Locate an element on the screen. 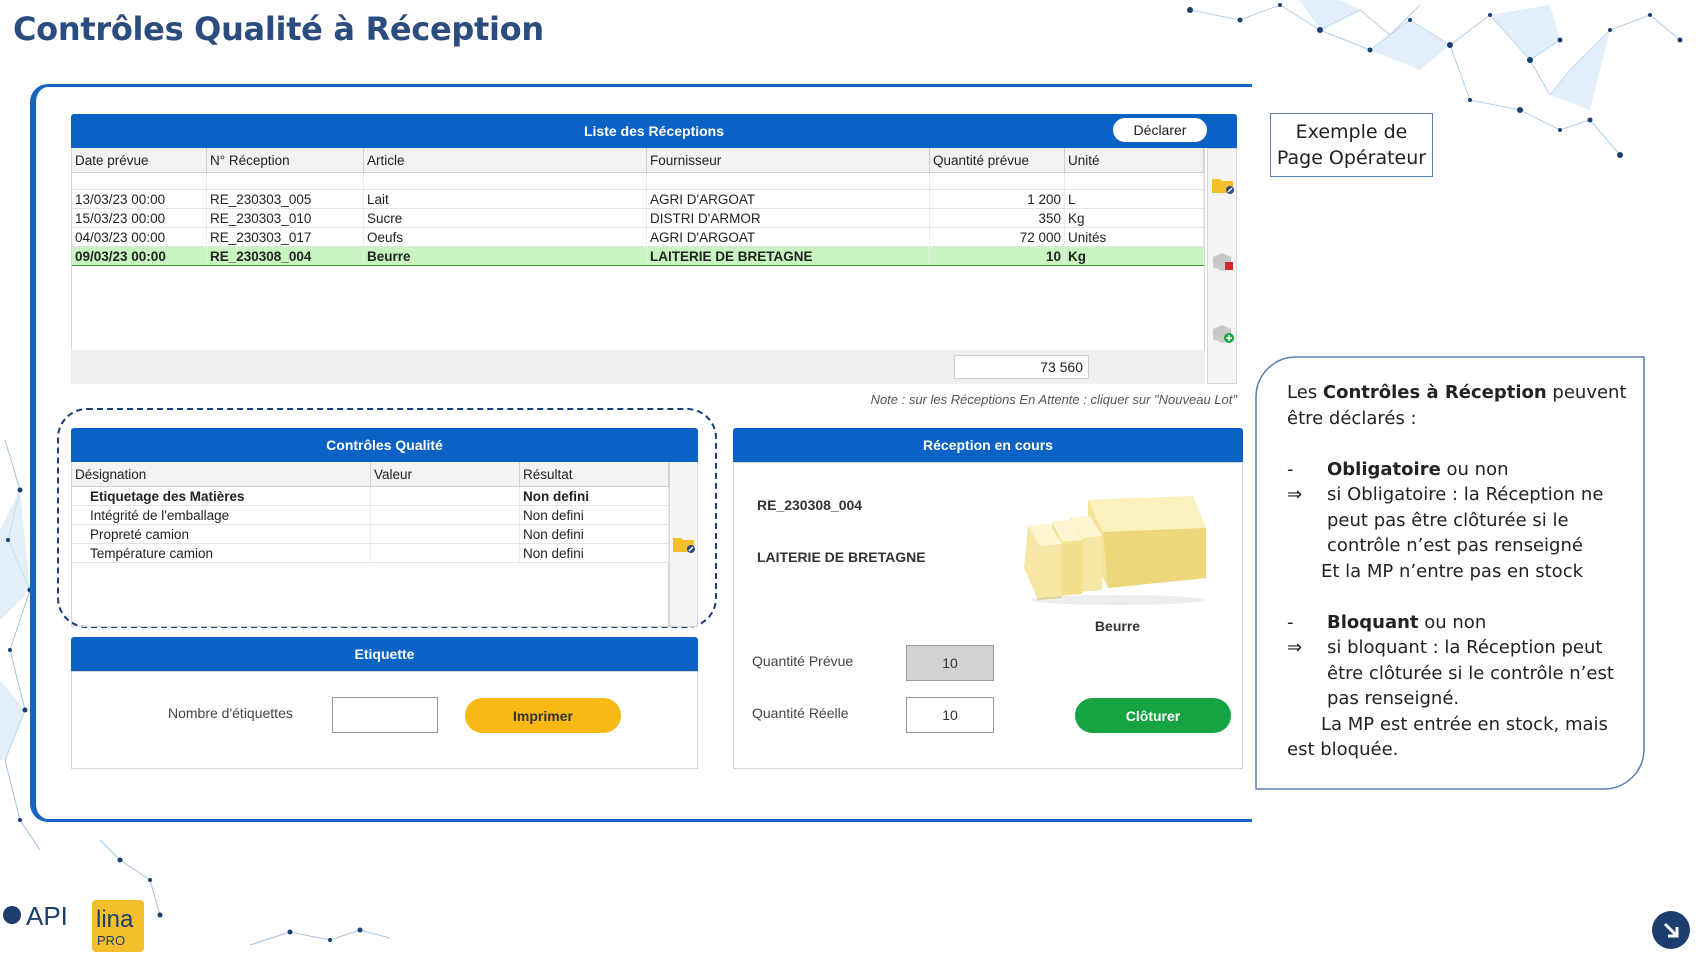 Image resolution: width=1700 pixels, height=956 pixels. close-reception-button: Clôturer is located at coordinates (1153, 715).